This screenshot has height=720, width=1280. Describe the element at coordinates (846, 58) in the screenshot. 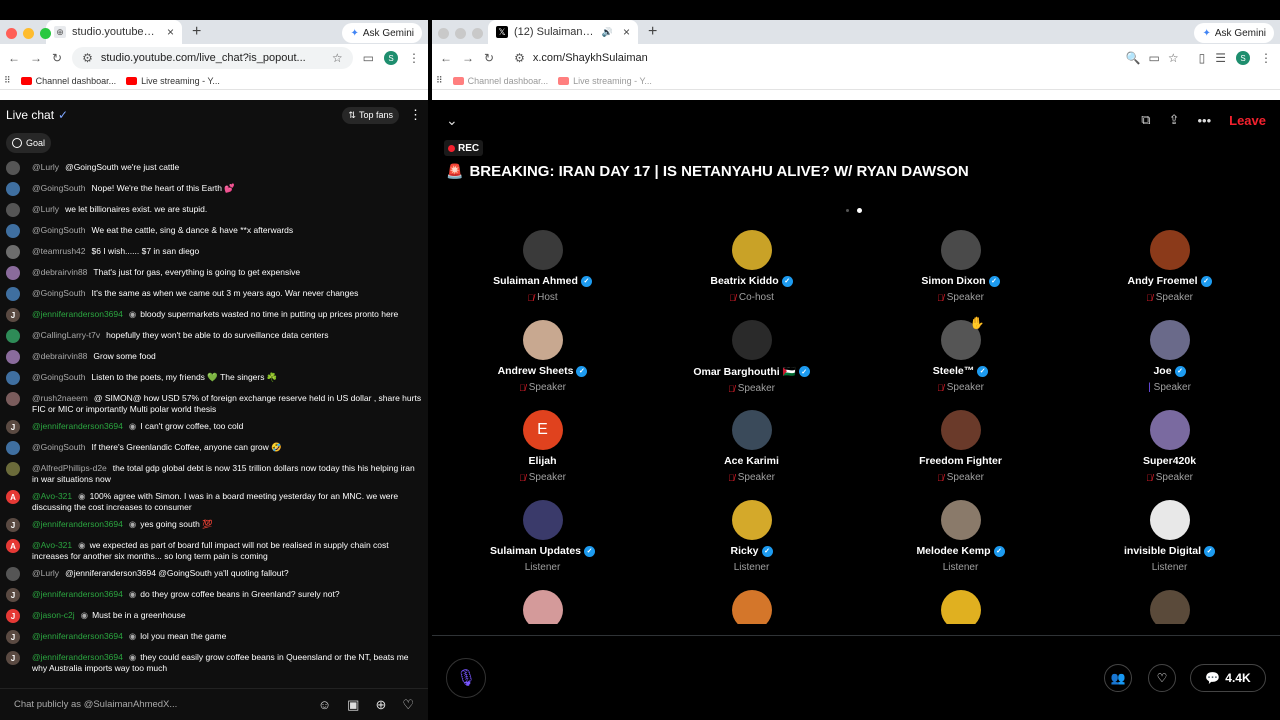

I see `address-bar: ⚙ x.com/ShaykhSulaiman 🔍 ▭ ☆` at that location.